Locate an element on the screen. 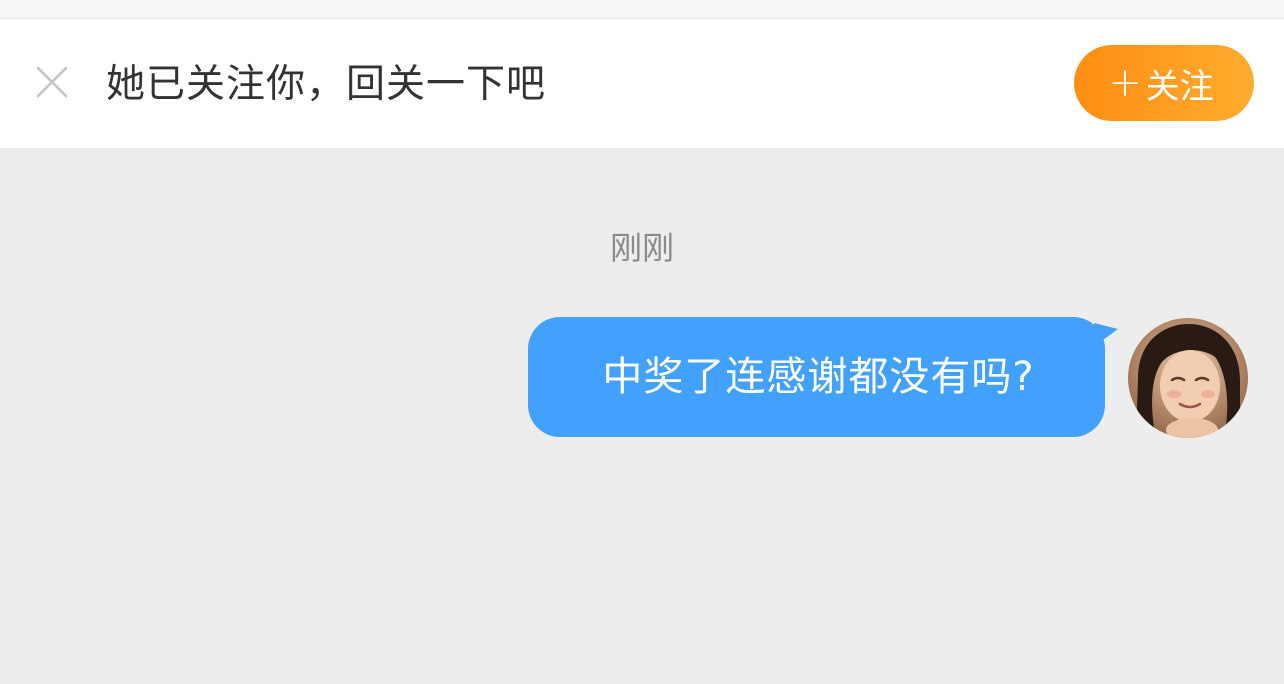  follow-button: + 关注 is located at coordinates (1164, 83).